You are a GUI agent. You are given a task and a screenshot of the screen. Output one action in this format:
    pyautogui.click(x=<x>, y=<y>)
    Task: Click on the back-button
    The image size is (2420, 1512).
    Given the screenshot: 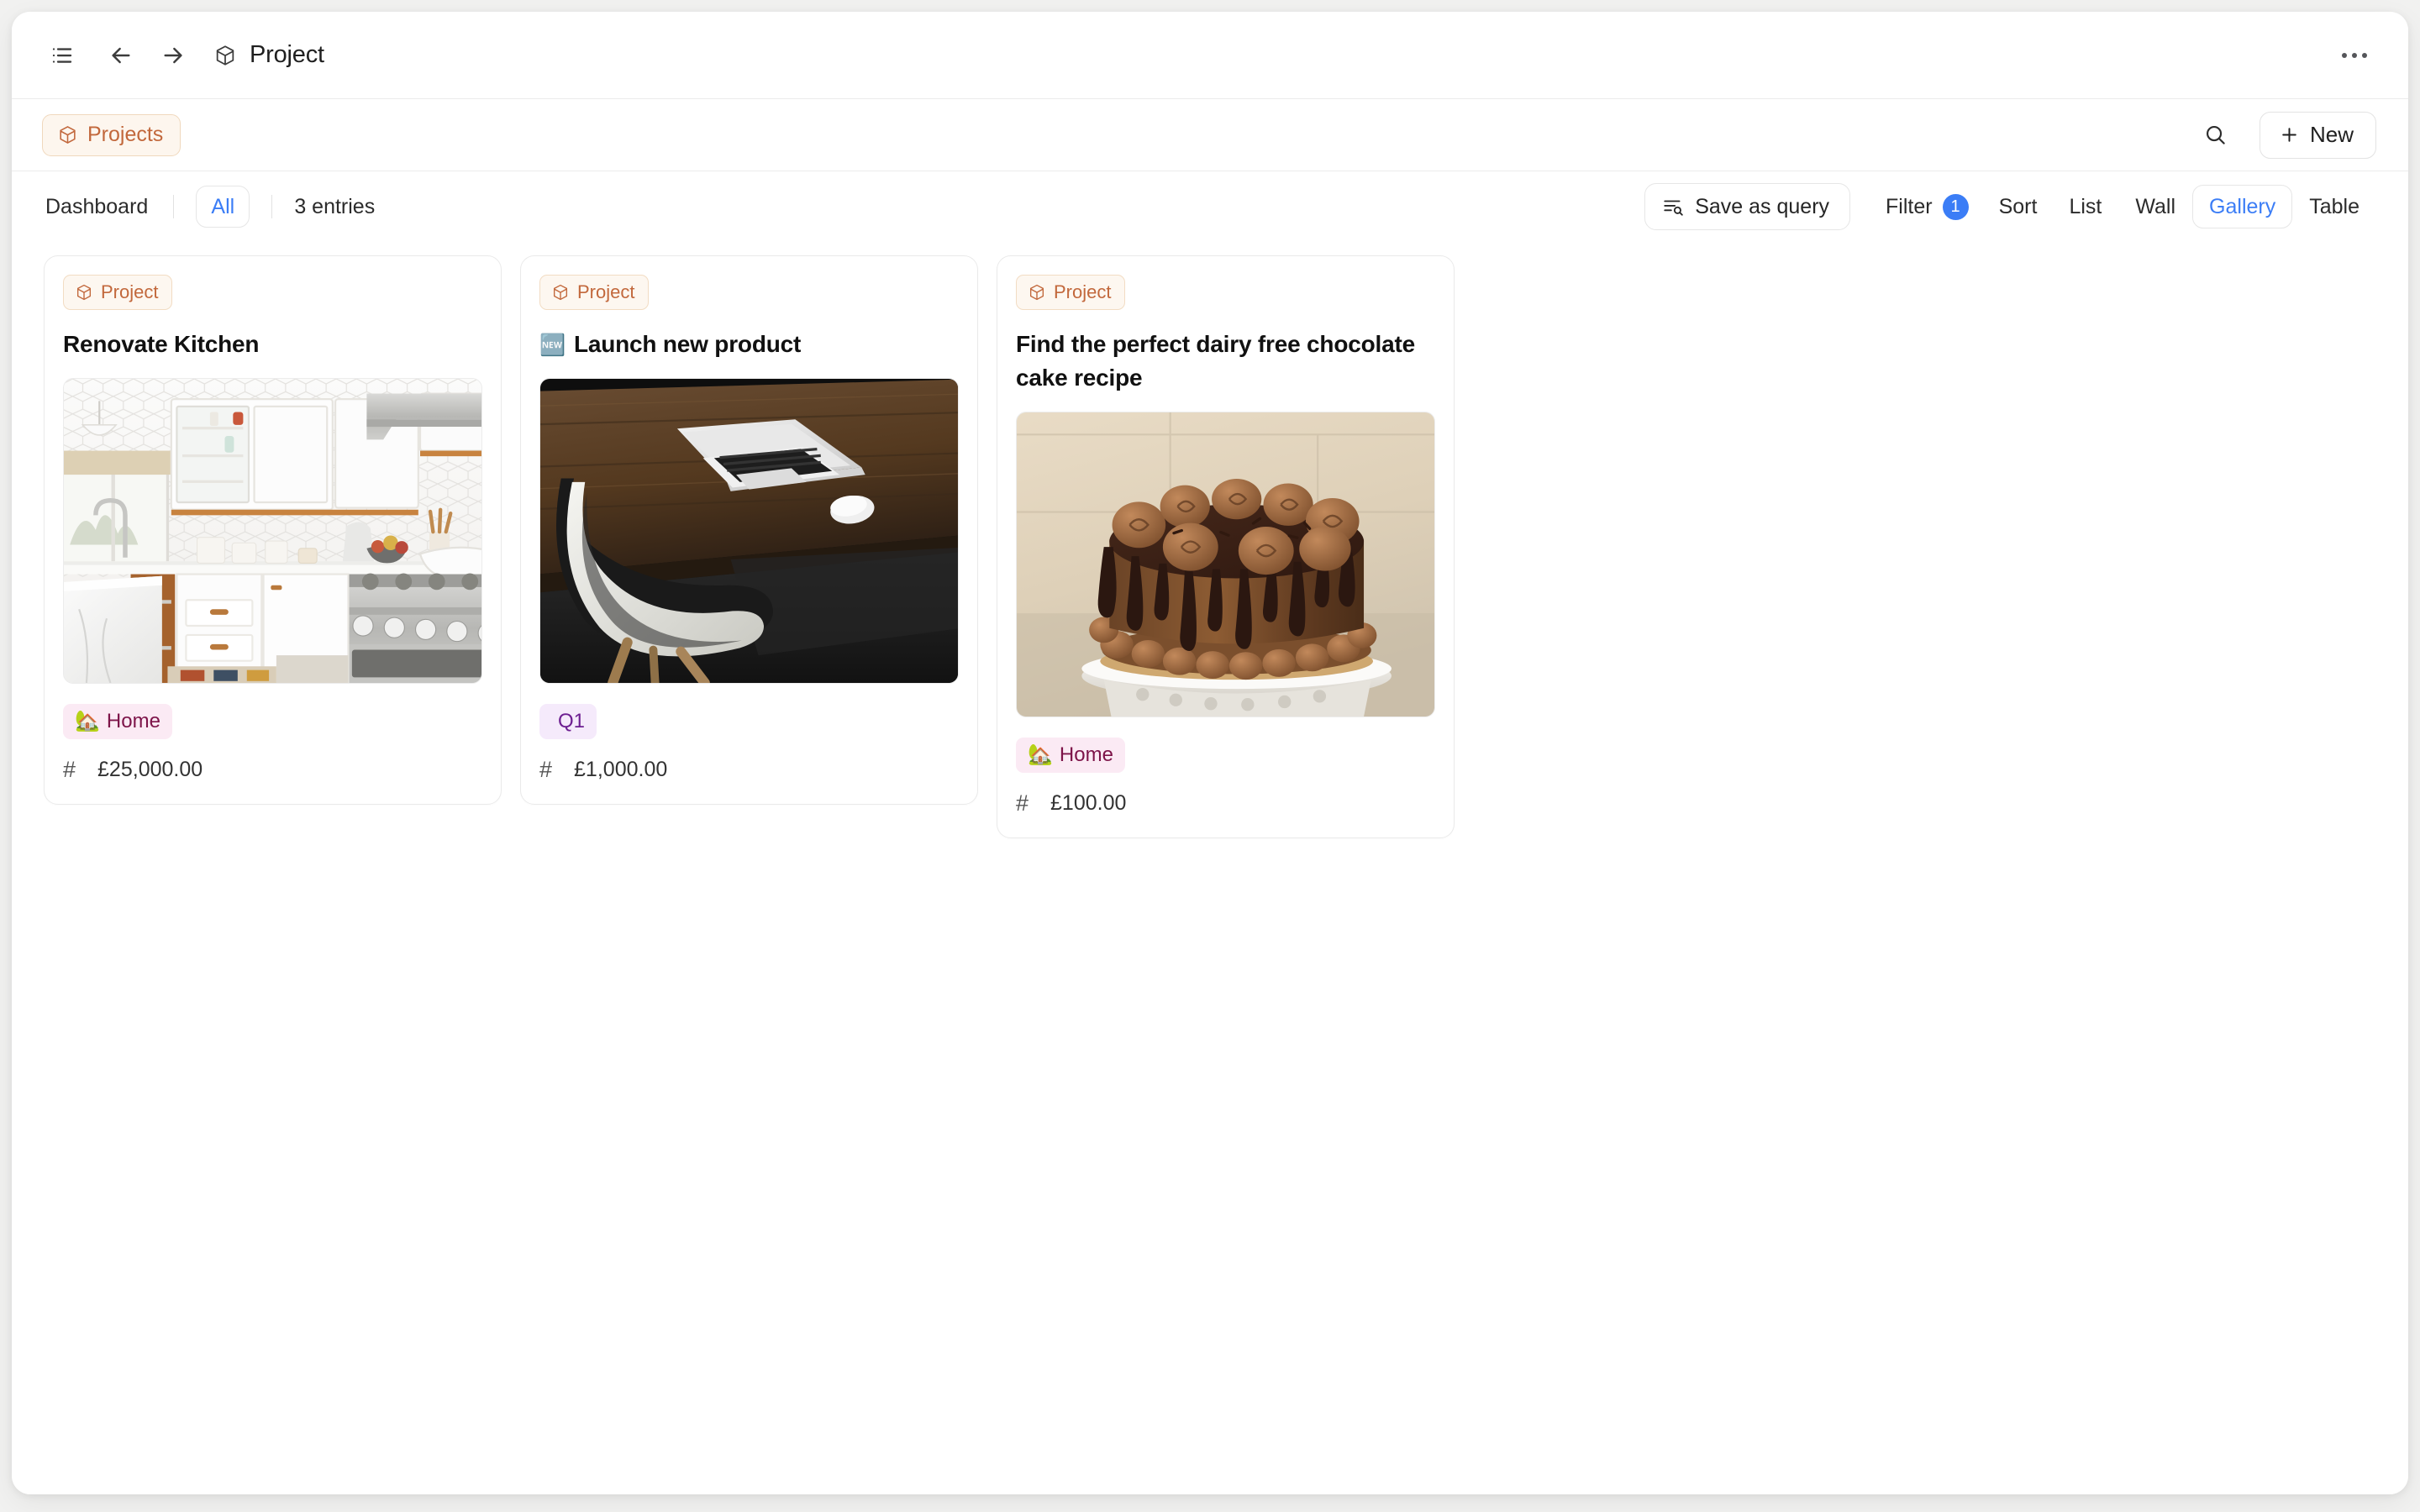 What is the action you would take?
    pyautogui.click(x=121, y=55)
    